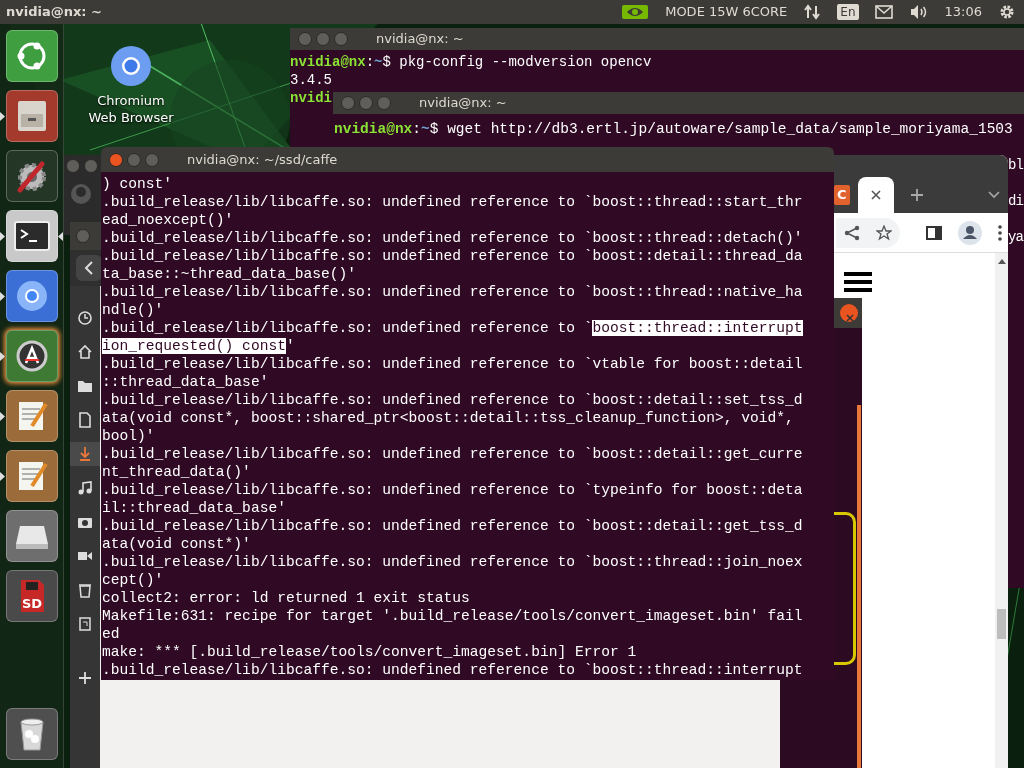 This screenshot has height=768, width=1024. What do you see at coordinates (1000, 232) in the screenshot?
I see `menu-icon` at bounding box center [1000, 232].